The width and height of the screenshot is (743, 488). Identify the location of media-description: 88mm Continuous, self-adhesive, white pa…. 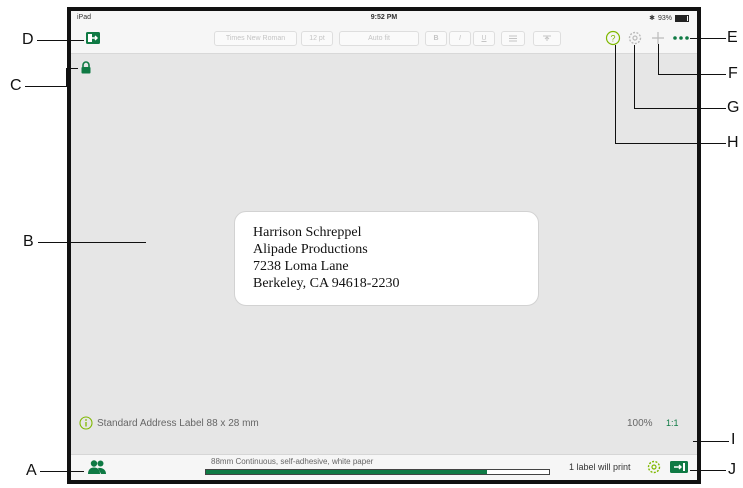
(292, 461).